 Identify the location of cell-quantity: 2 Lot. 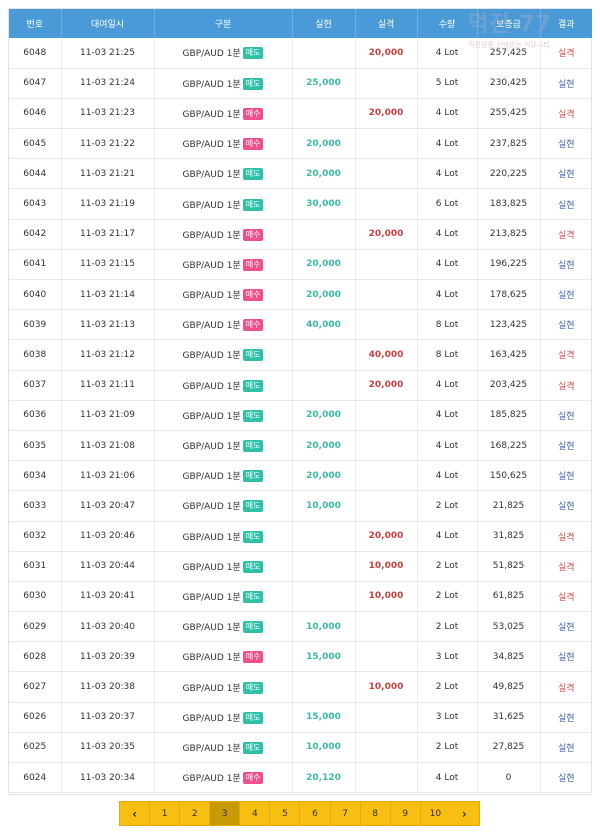
(447, 687).